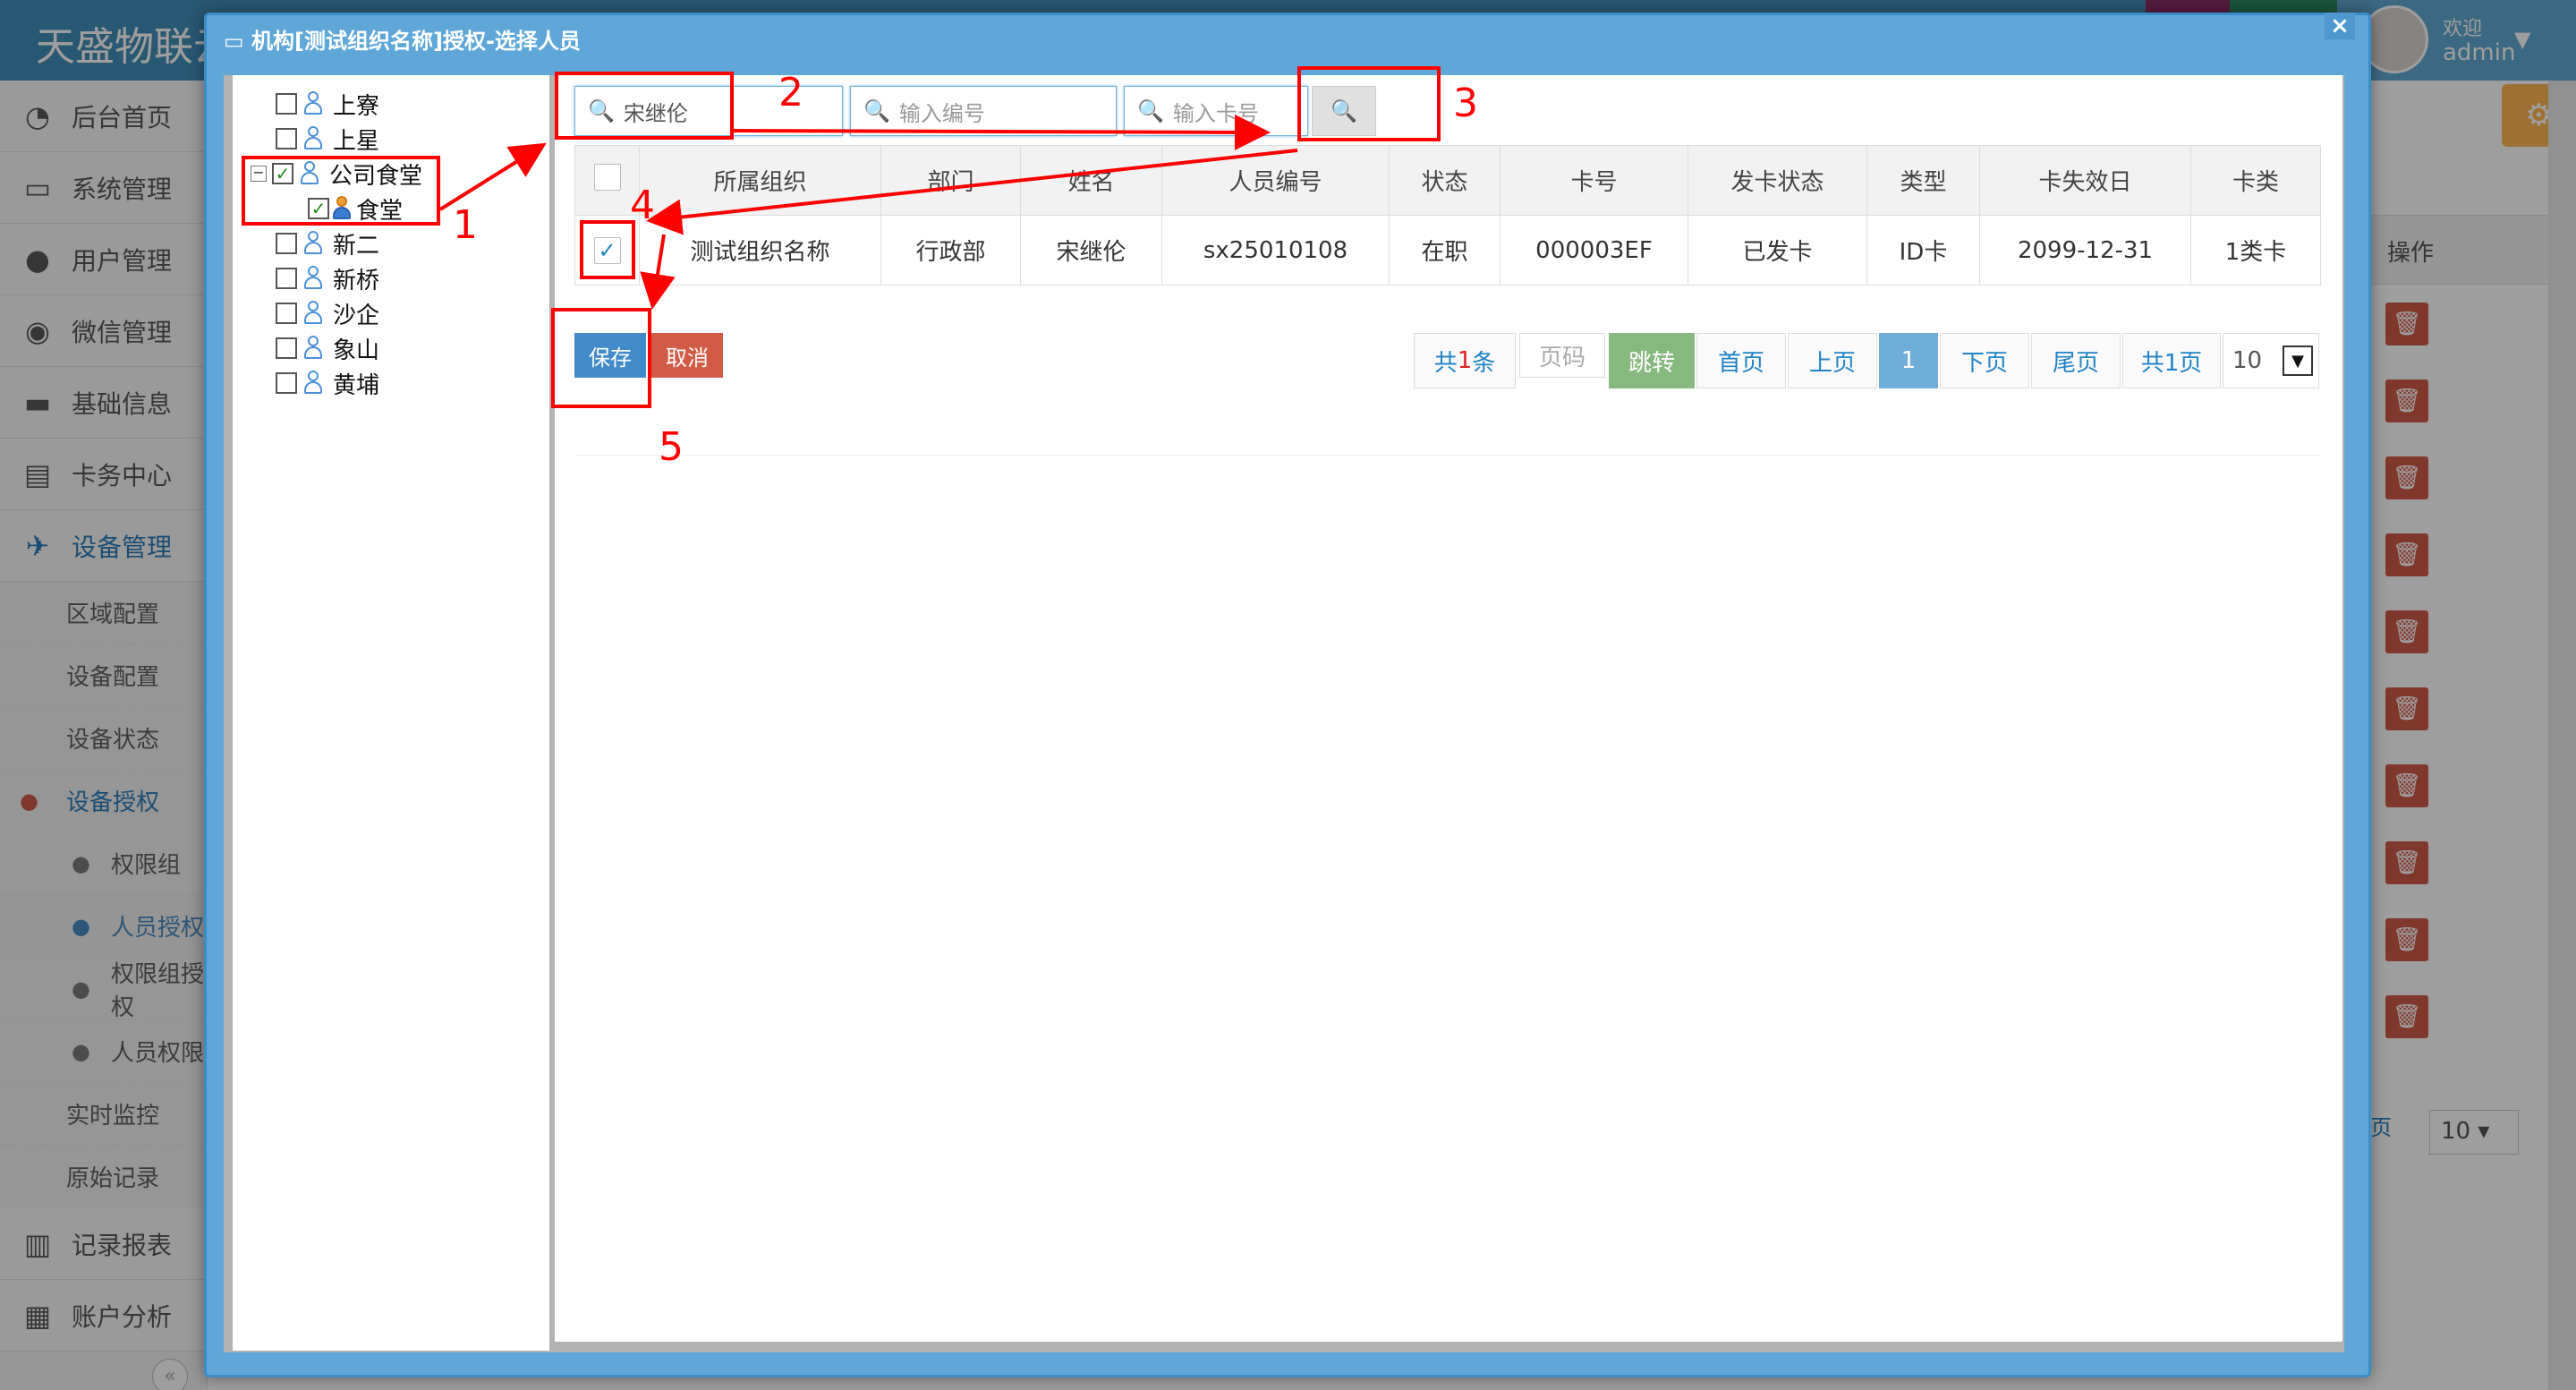 The width and height of the screenshot is (2576, 1390). Describe the element at coordinates (1002, 132) in the screenshot. I see `arrow-input-to-search-button` at that location.